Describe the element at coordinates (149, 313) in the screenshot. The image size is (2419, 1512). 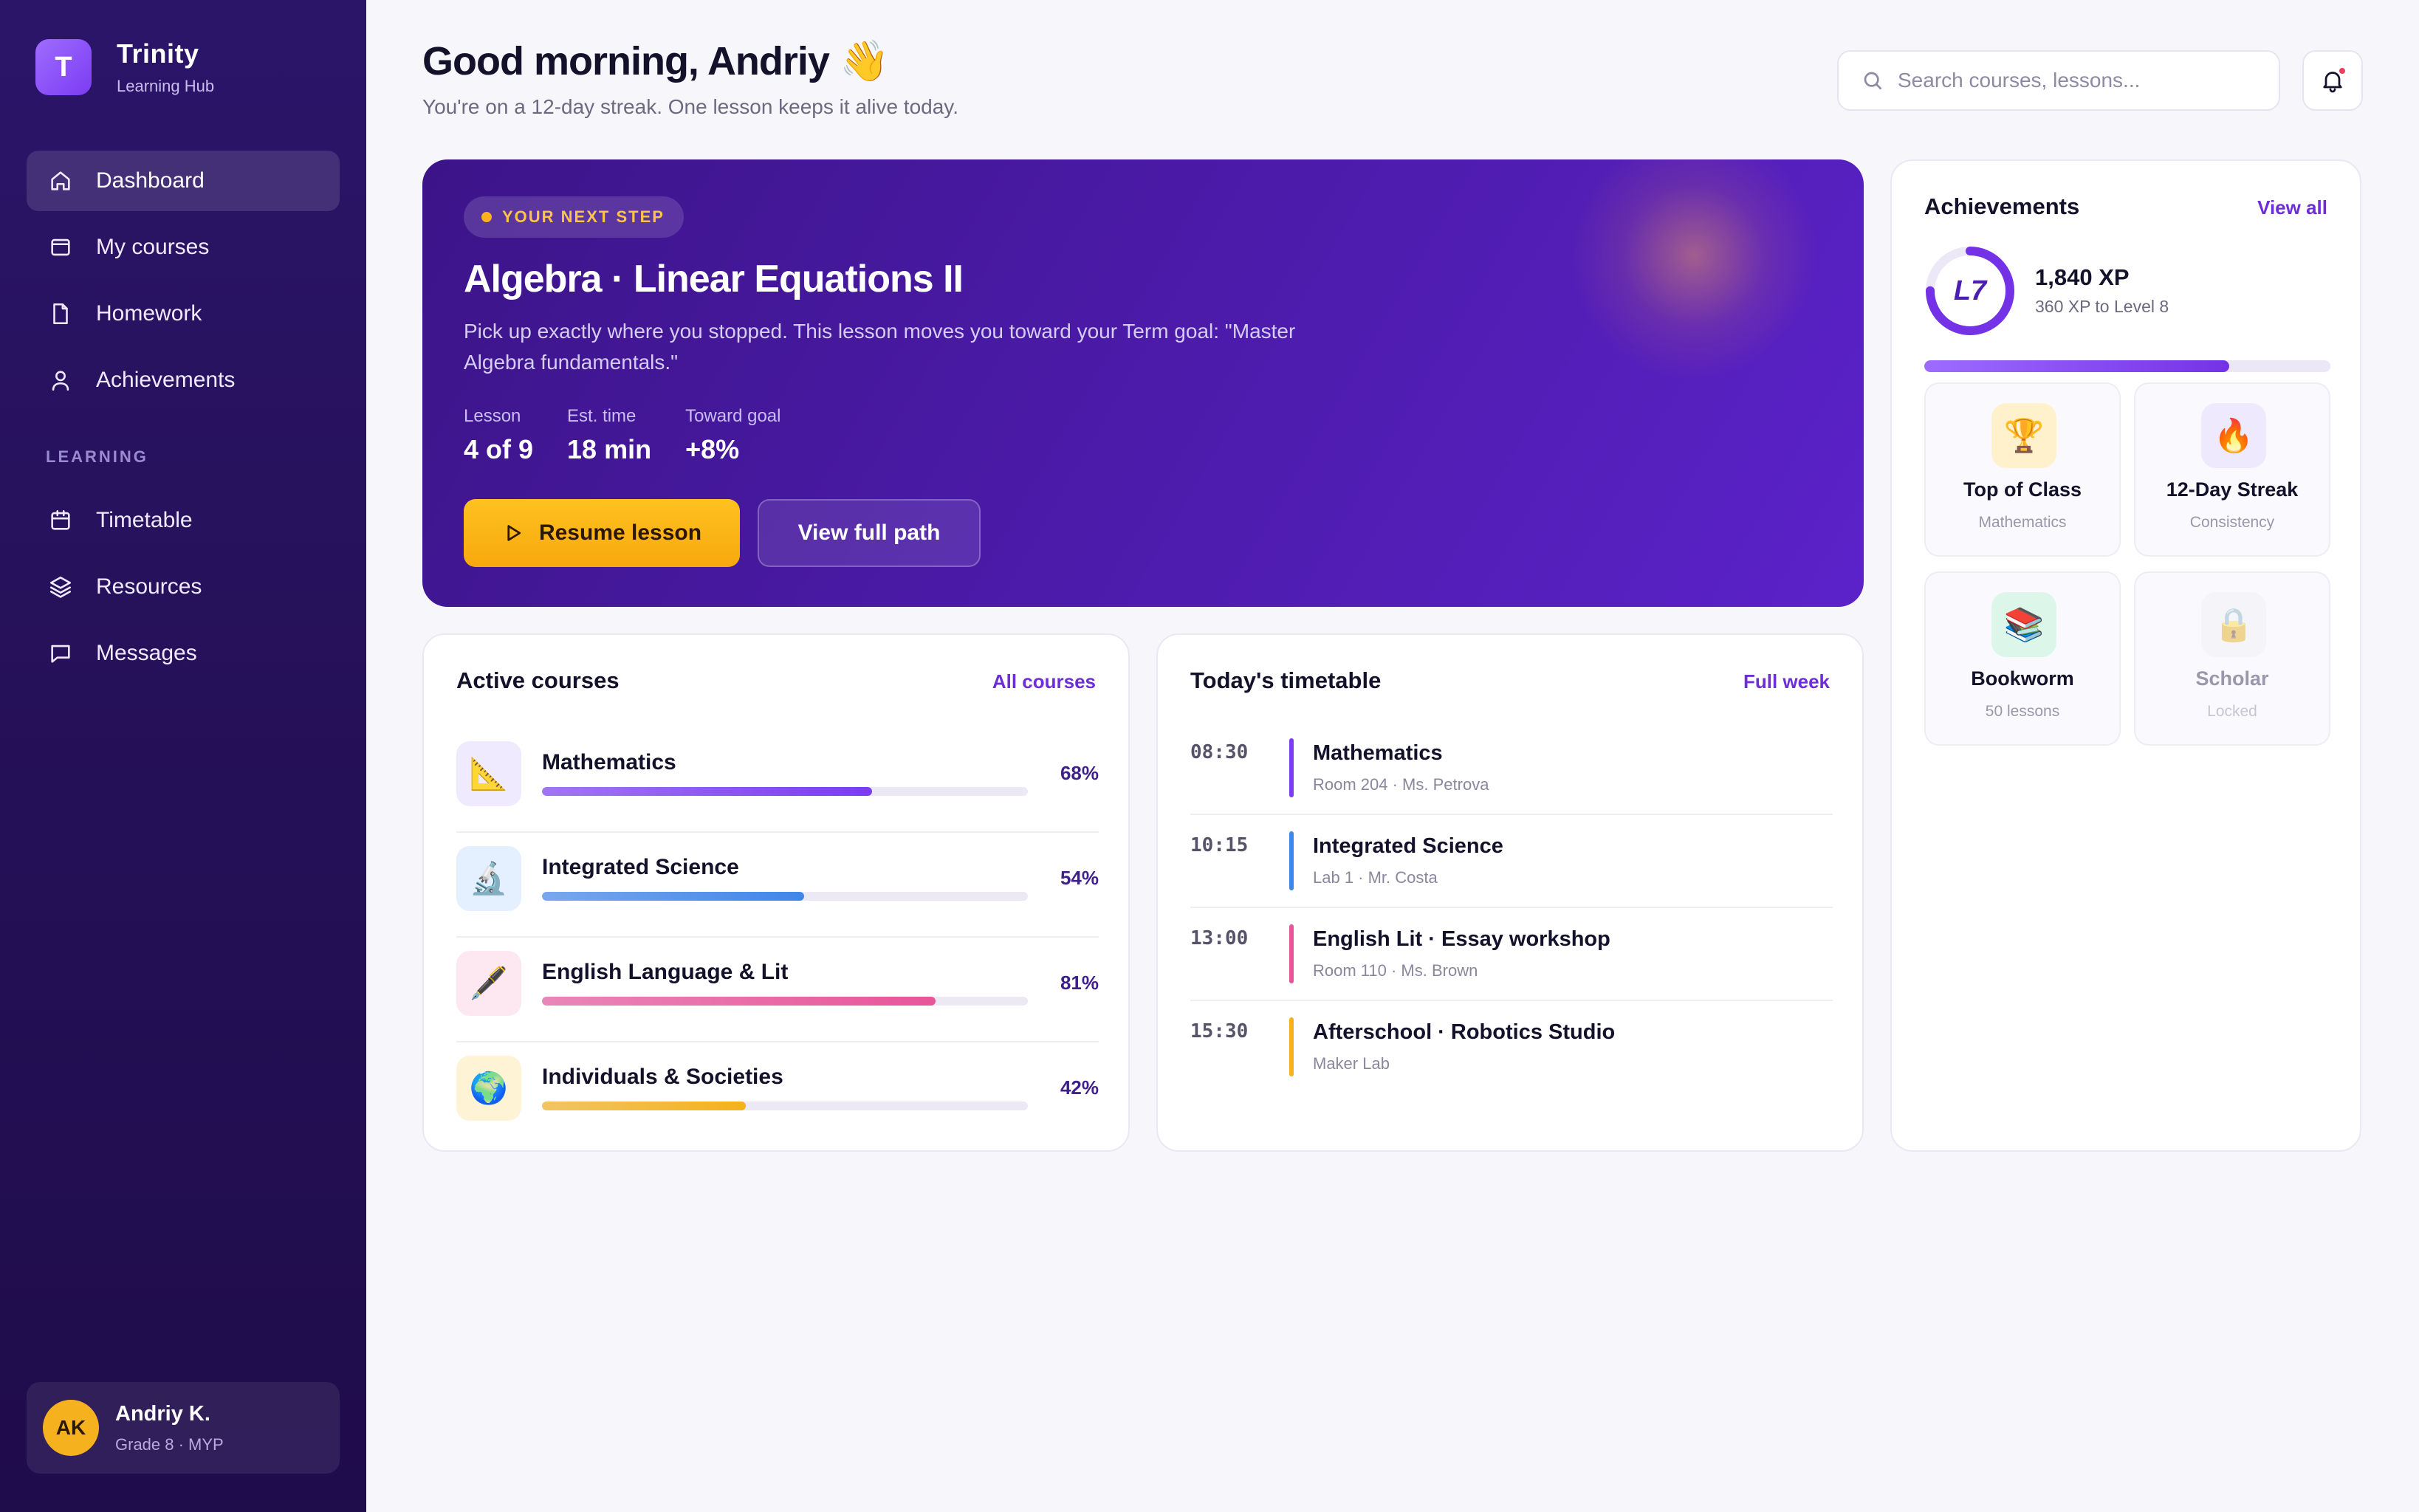
I see `sidebar-item-label: Homework` at that location.